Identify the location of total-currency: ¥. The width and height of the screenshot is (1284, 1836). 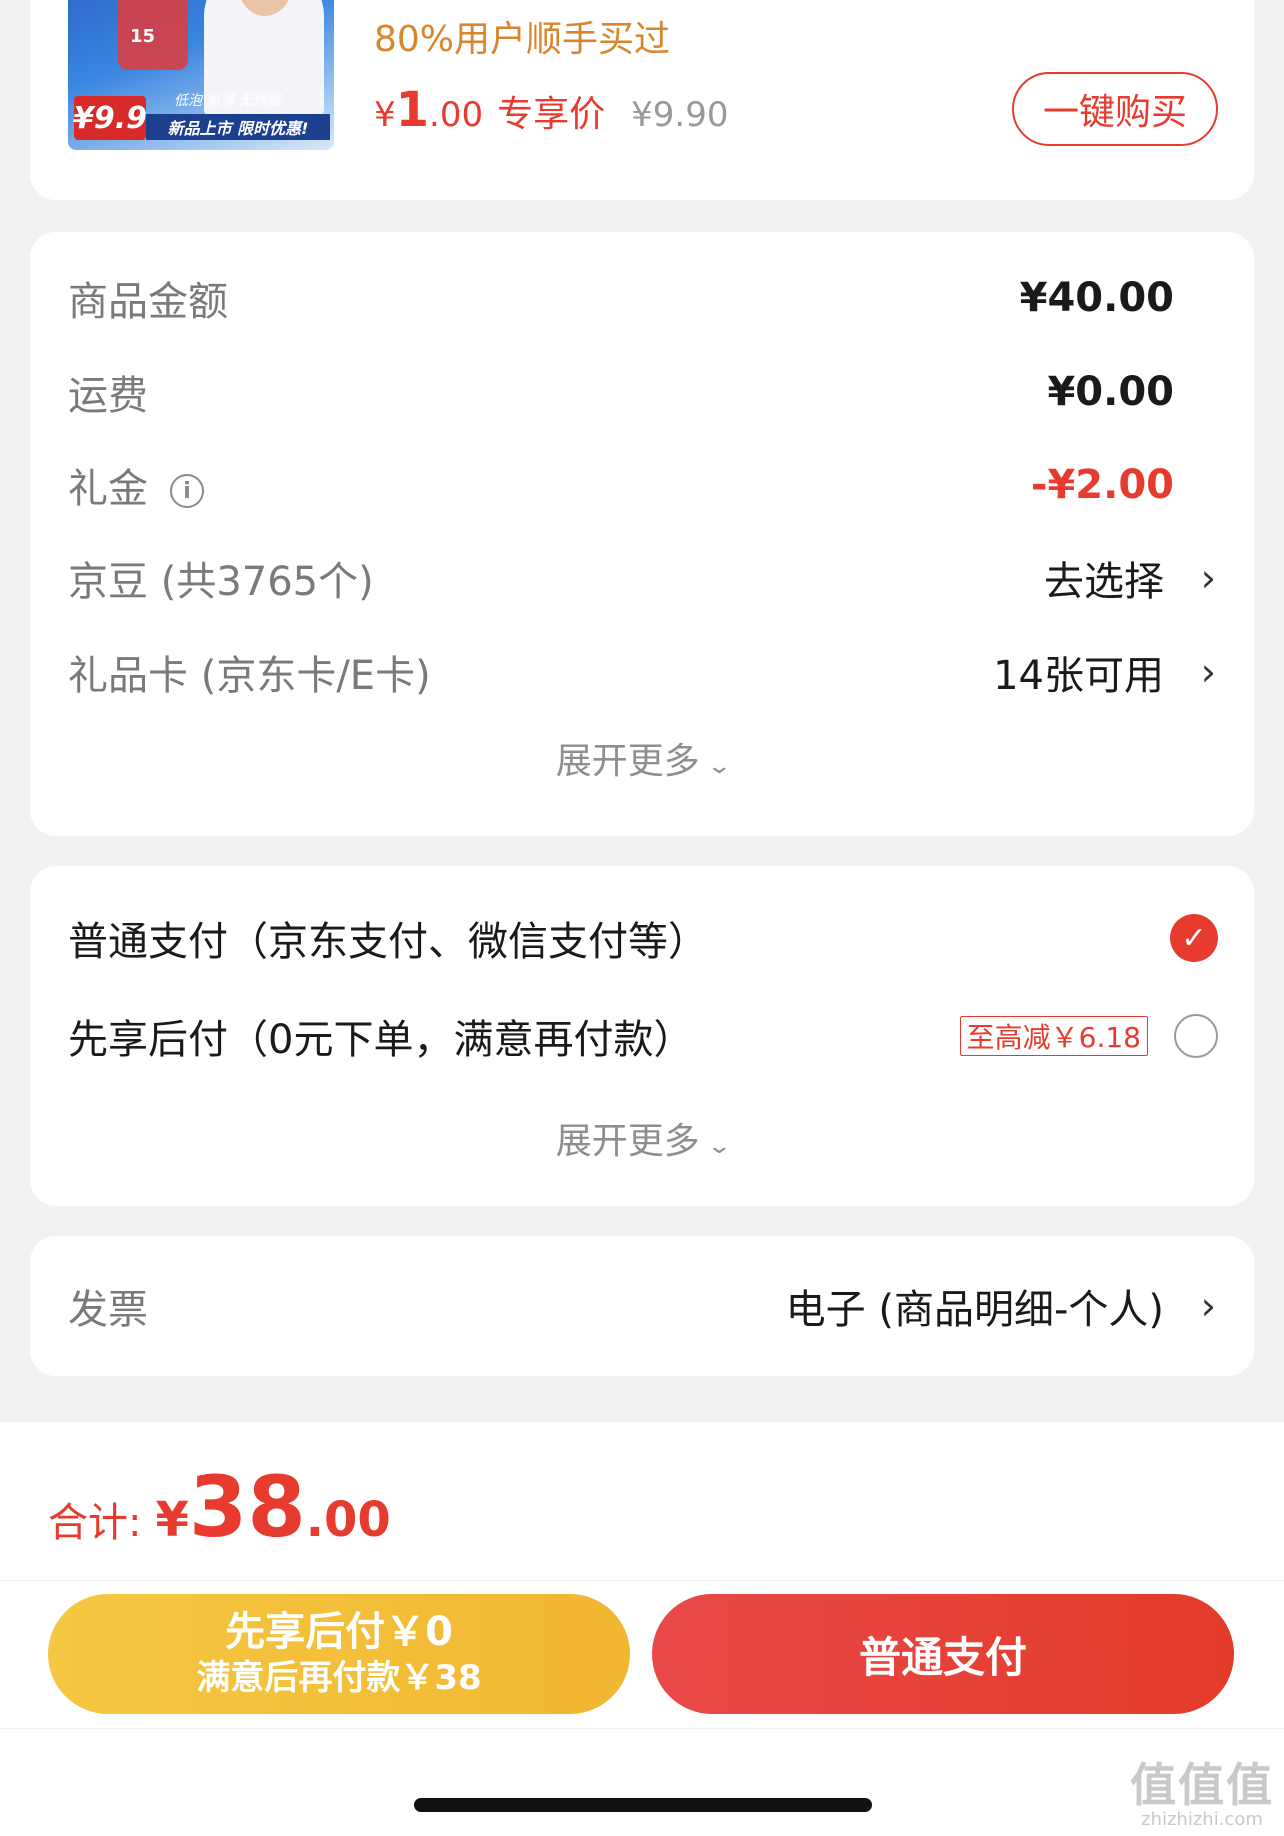
(172, 1520).